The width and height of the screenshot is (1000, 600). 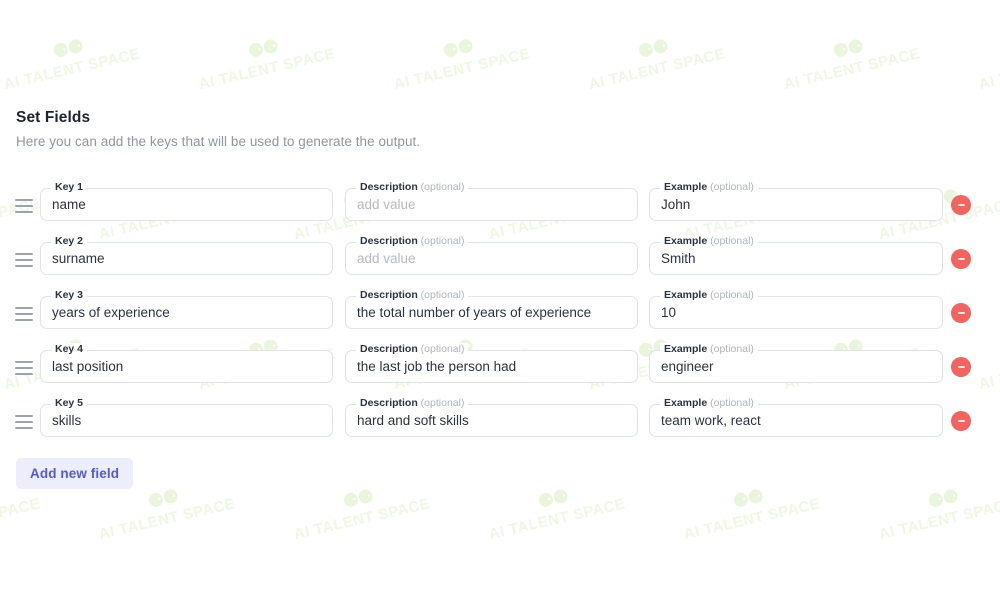 What do you see at coordinates (412, 187) in the screenshot?
I see `description-1-field-label: Description (optional)` at bounding box center [412, 187].